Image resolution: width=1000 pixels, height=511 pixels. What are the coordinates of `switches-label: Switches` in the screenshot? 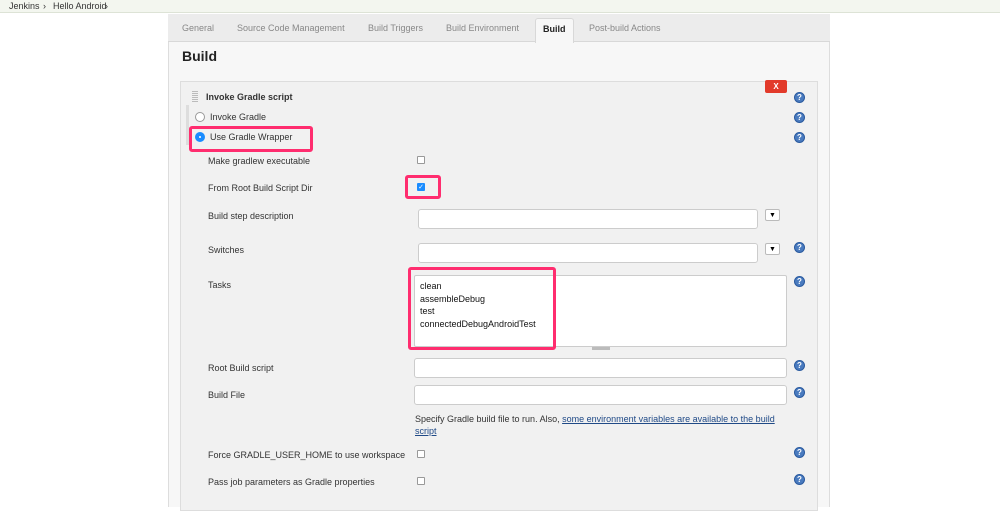 It's located at (226, 250).